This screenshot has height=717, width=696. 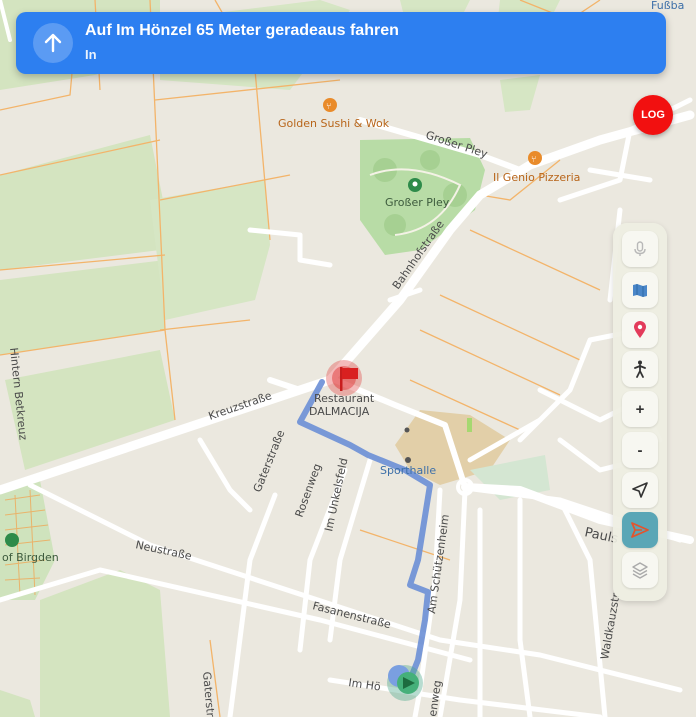 I want to click on layers-button, so click(x=640, y=570).